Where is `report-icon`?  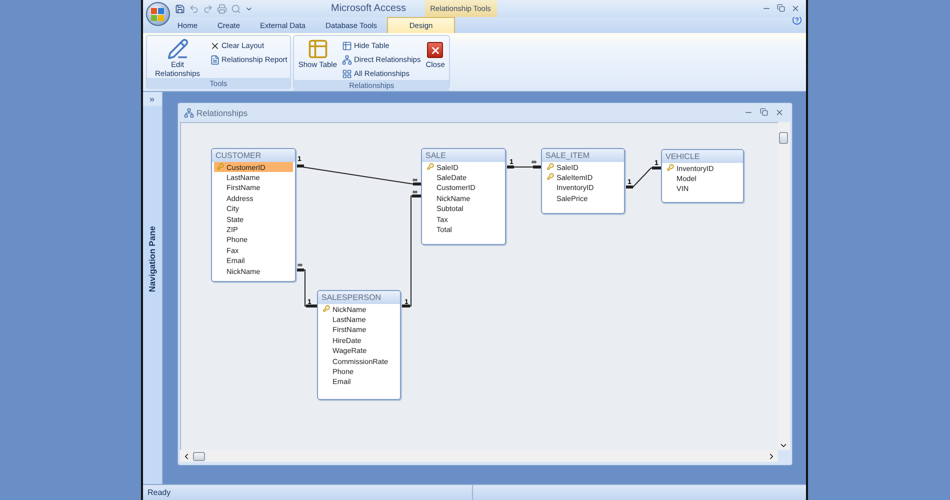
report-icon is located at coordinates (215, 59).